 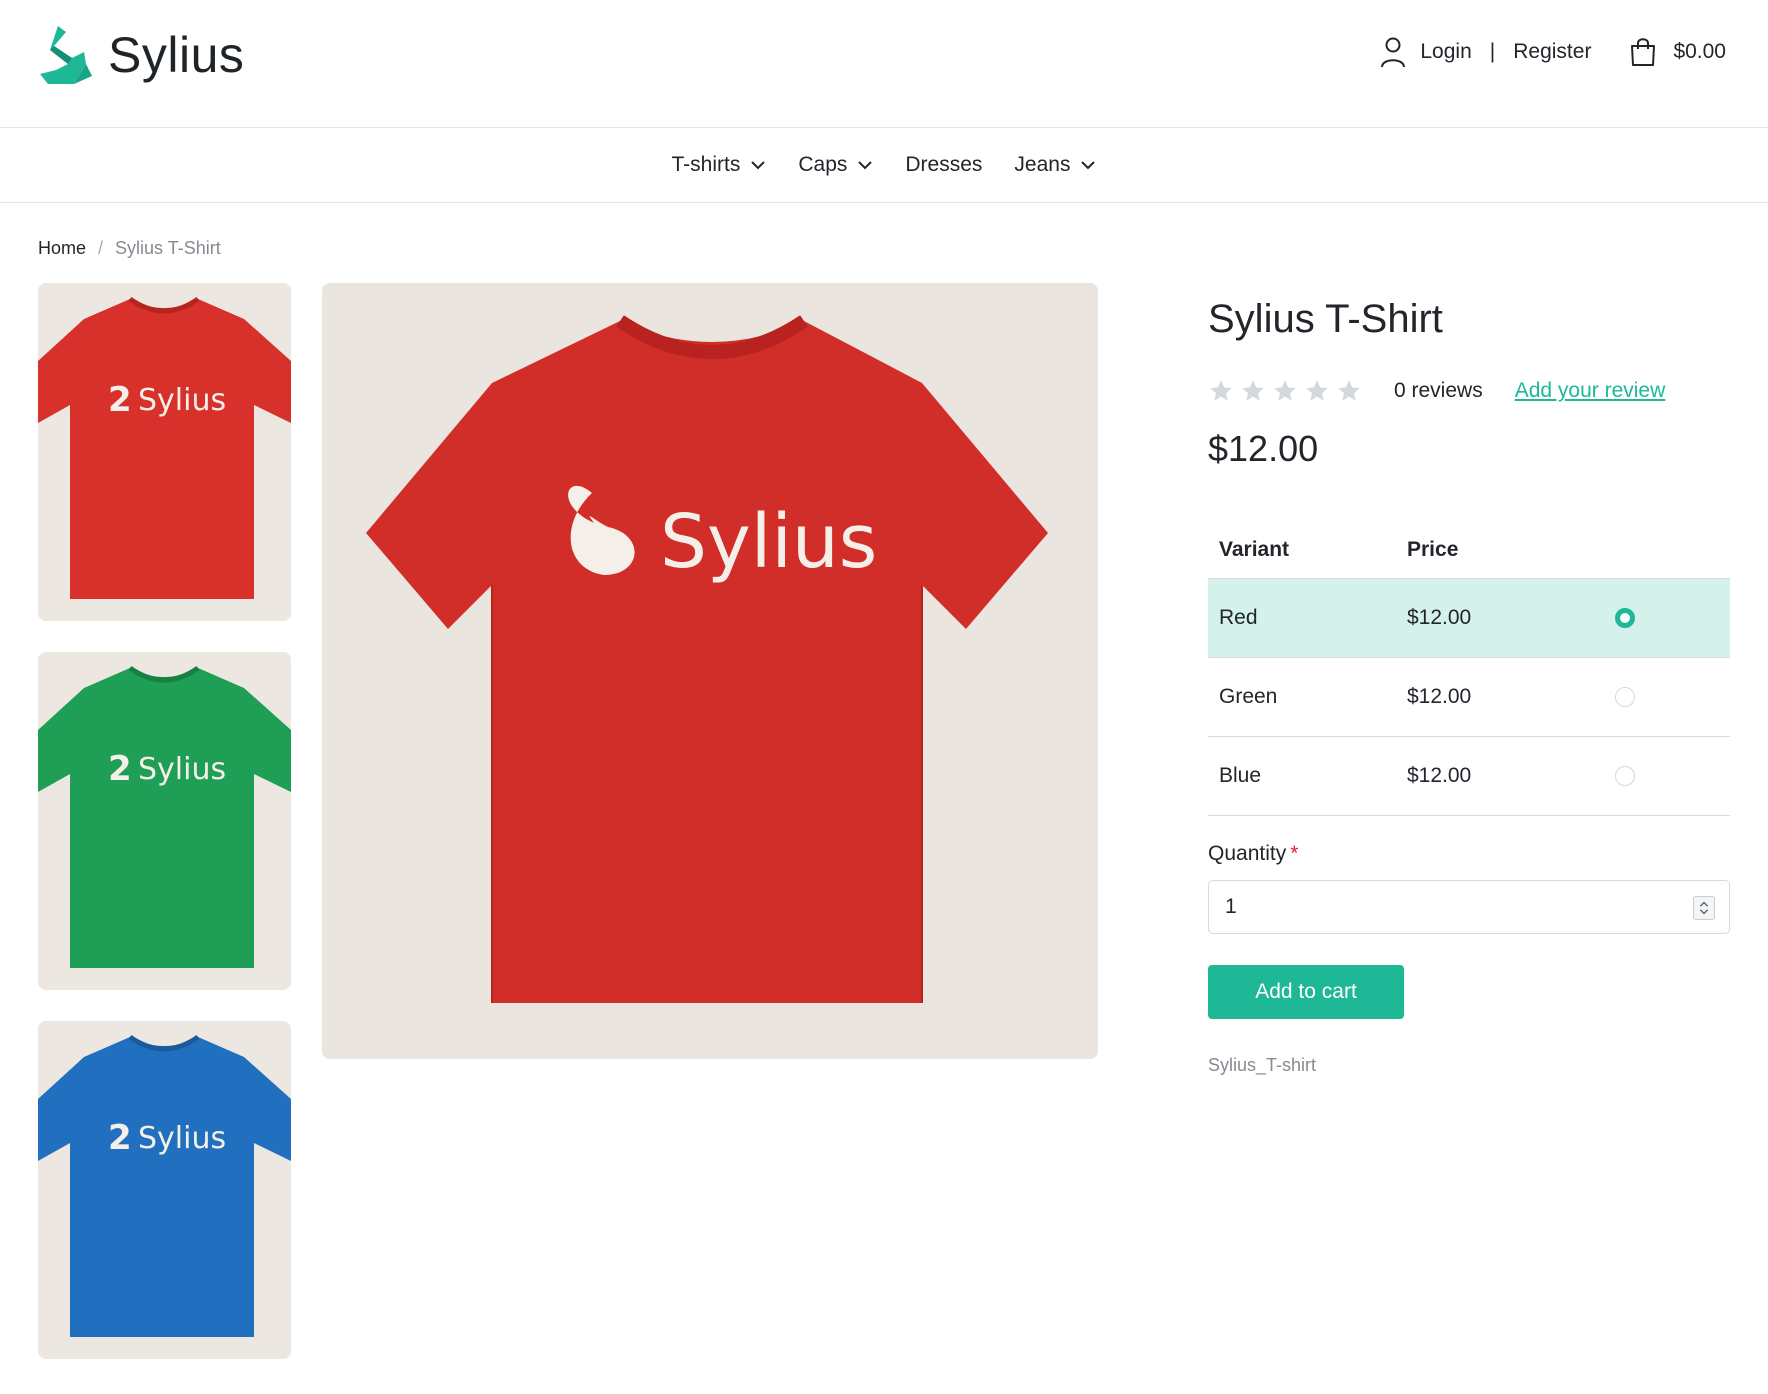 What do you see at coordinates (1302, 618) in the screenshot?
I see `variant-name: Red` at bounding box center [1302, 618].